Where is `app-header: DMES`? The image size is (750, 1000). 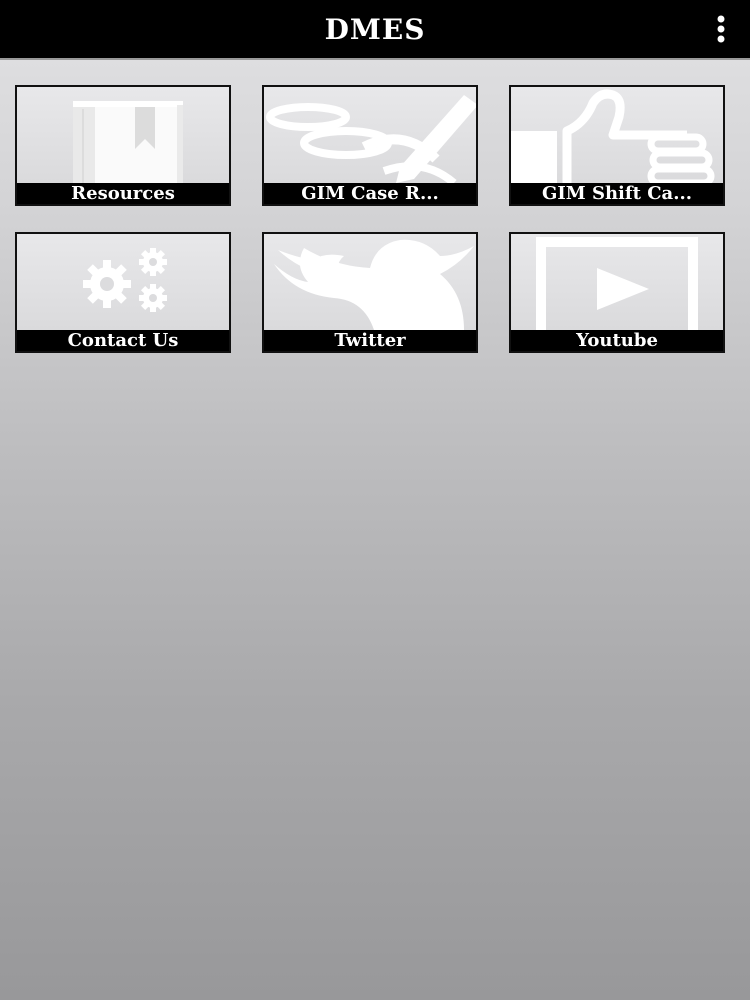
app-header: DMES is located at coordinates (375, 30).